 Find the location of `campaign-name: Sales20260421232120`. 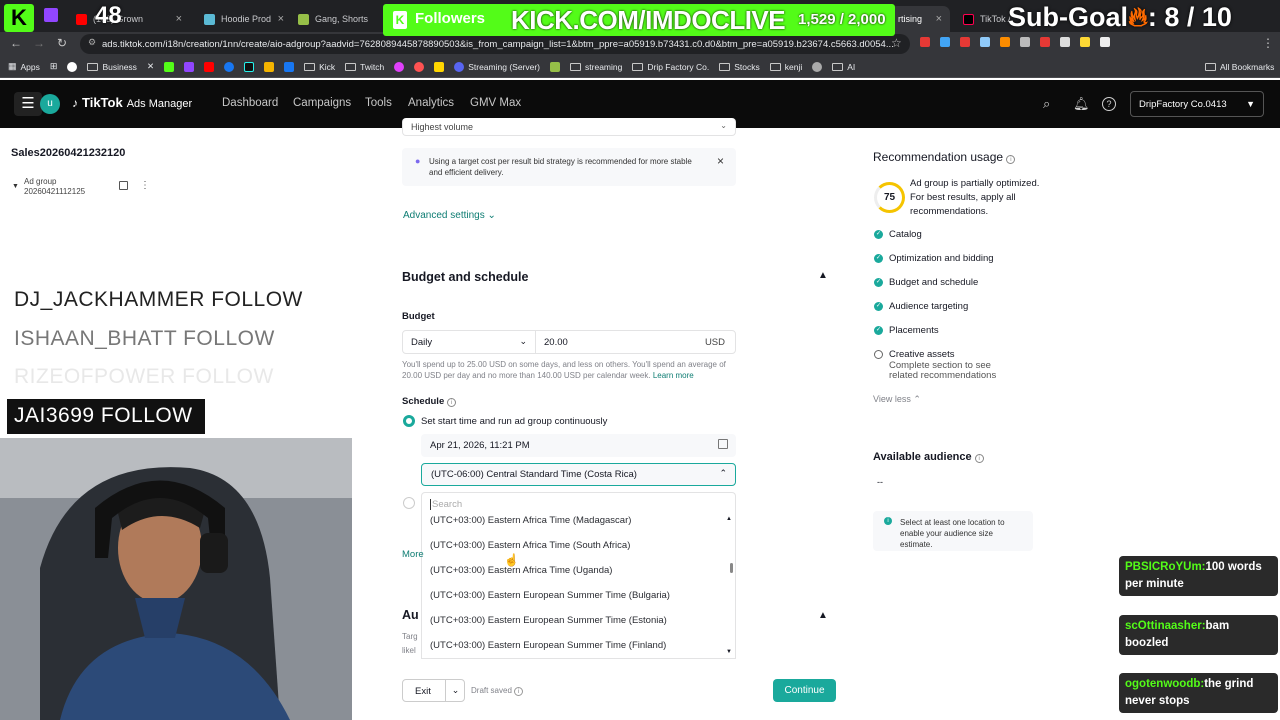

campaign-name: Sales20260421232120 is located at coordinates (68, 153).